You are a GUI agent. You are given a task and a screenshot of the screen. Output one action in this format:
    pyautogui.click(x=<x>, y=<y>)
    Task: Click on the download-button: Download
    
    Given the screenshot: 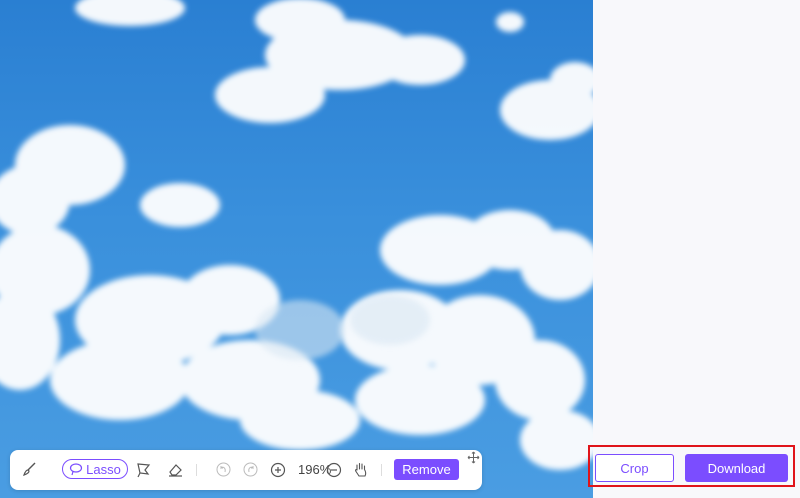 What is the action you would take?
    pyautogui.click(x=736, y=468)
    